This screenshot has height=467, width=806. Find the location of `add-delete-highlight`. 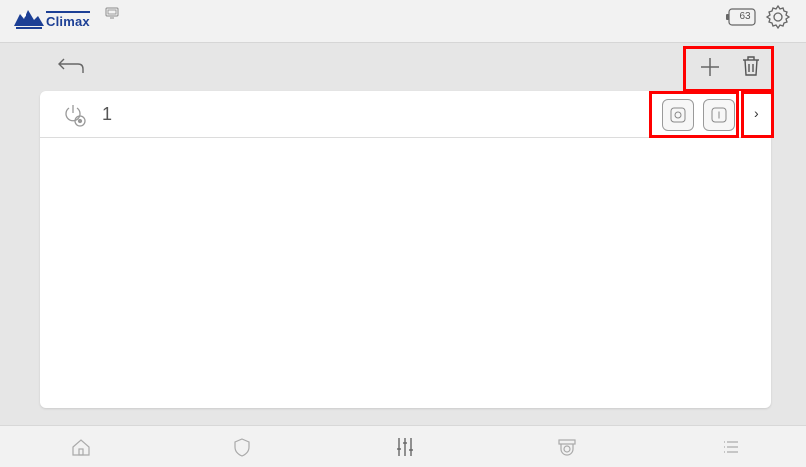

add-delete-highlight is located at coordinates (728, 69).